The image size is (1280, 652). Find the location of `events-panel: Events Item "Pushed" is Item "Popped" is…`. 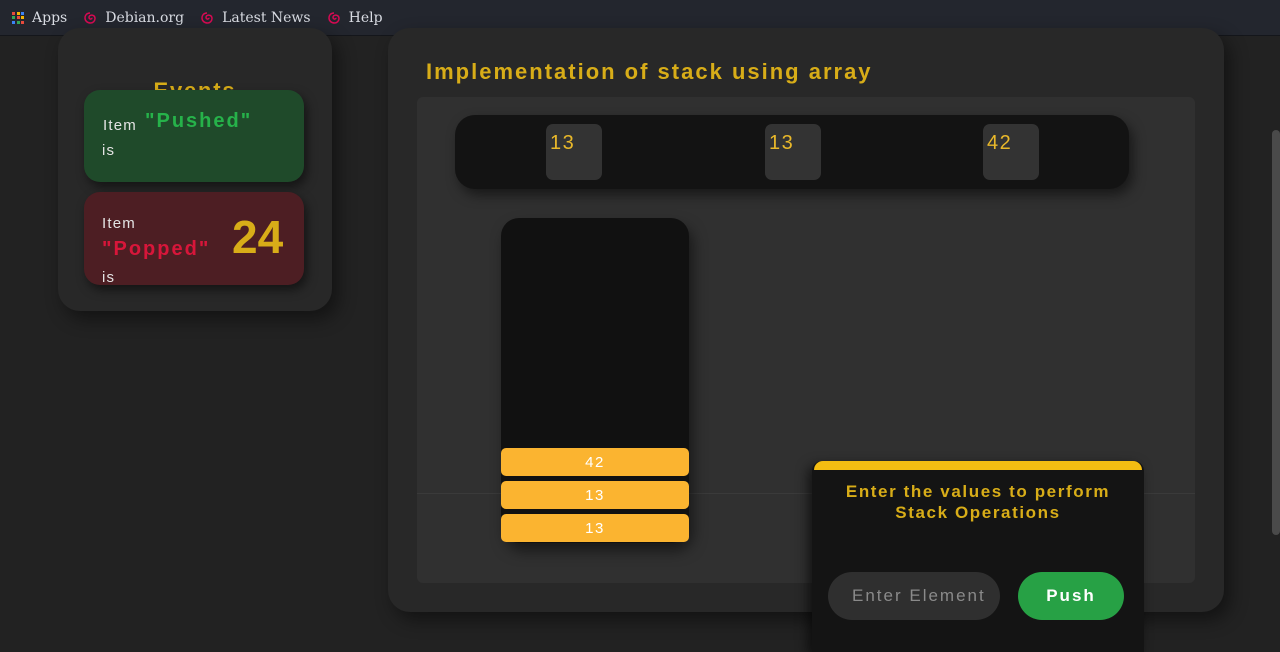

events-panel: Events Item "Pushed" is Item "Popped" is… is located at coordinates (195, 169).